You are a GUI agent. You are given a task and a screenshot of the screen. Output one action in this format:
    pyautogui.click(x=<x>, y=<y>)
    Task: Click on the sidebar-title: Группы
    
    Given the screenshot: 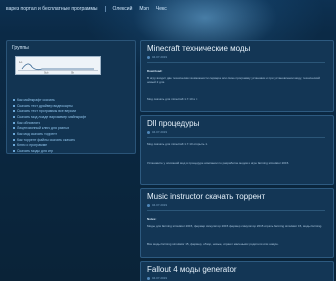 What is the action you would take?
    pyautogui.click(x=20, y=48)
    